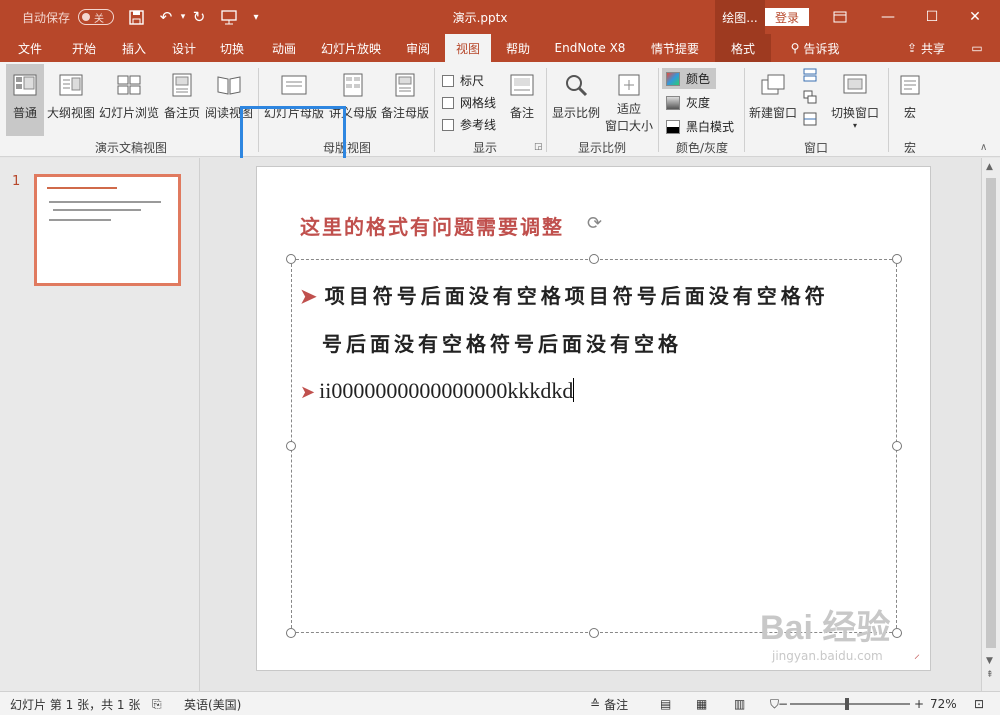 The width and height of the screenshot is (1000, 715). Describe the element at coordinates (432, 225) in the screenshot. I see `slide-title: 这里的格式有问题需要调整` at that location.